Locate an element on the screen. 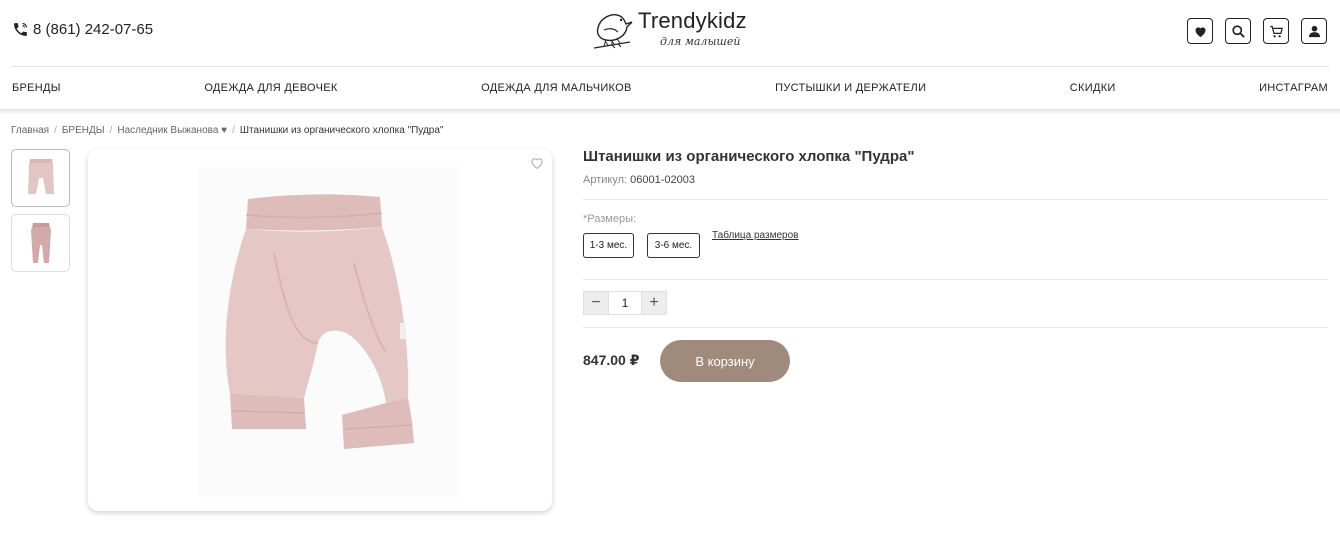 The width and height of the screenshot is (1340, 542). add-to-cart-button: В корзину is located at coordinates (725, 361).